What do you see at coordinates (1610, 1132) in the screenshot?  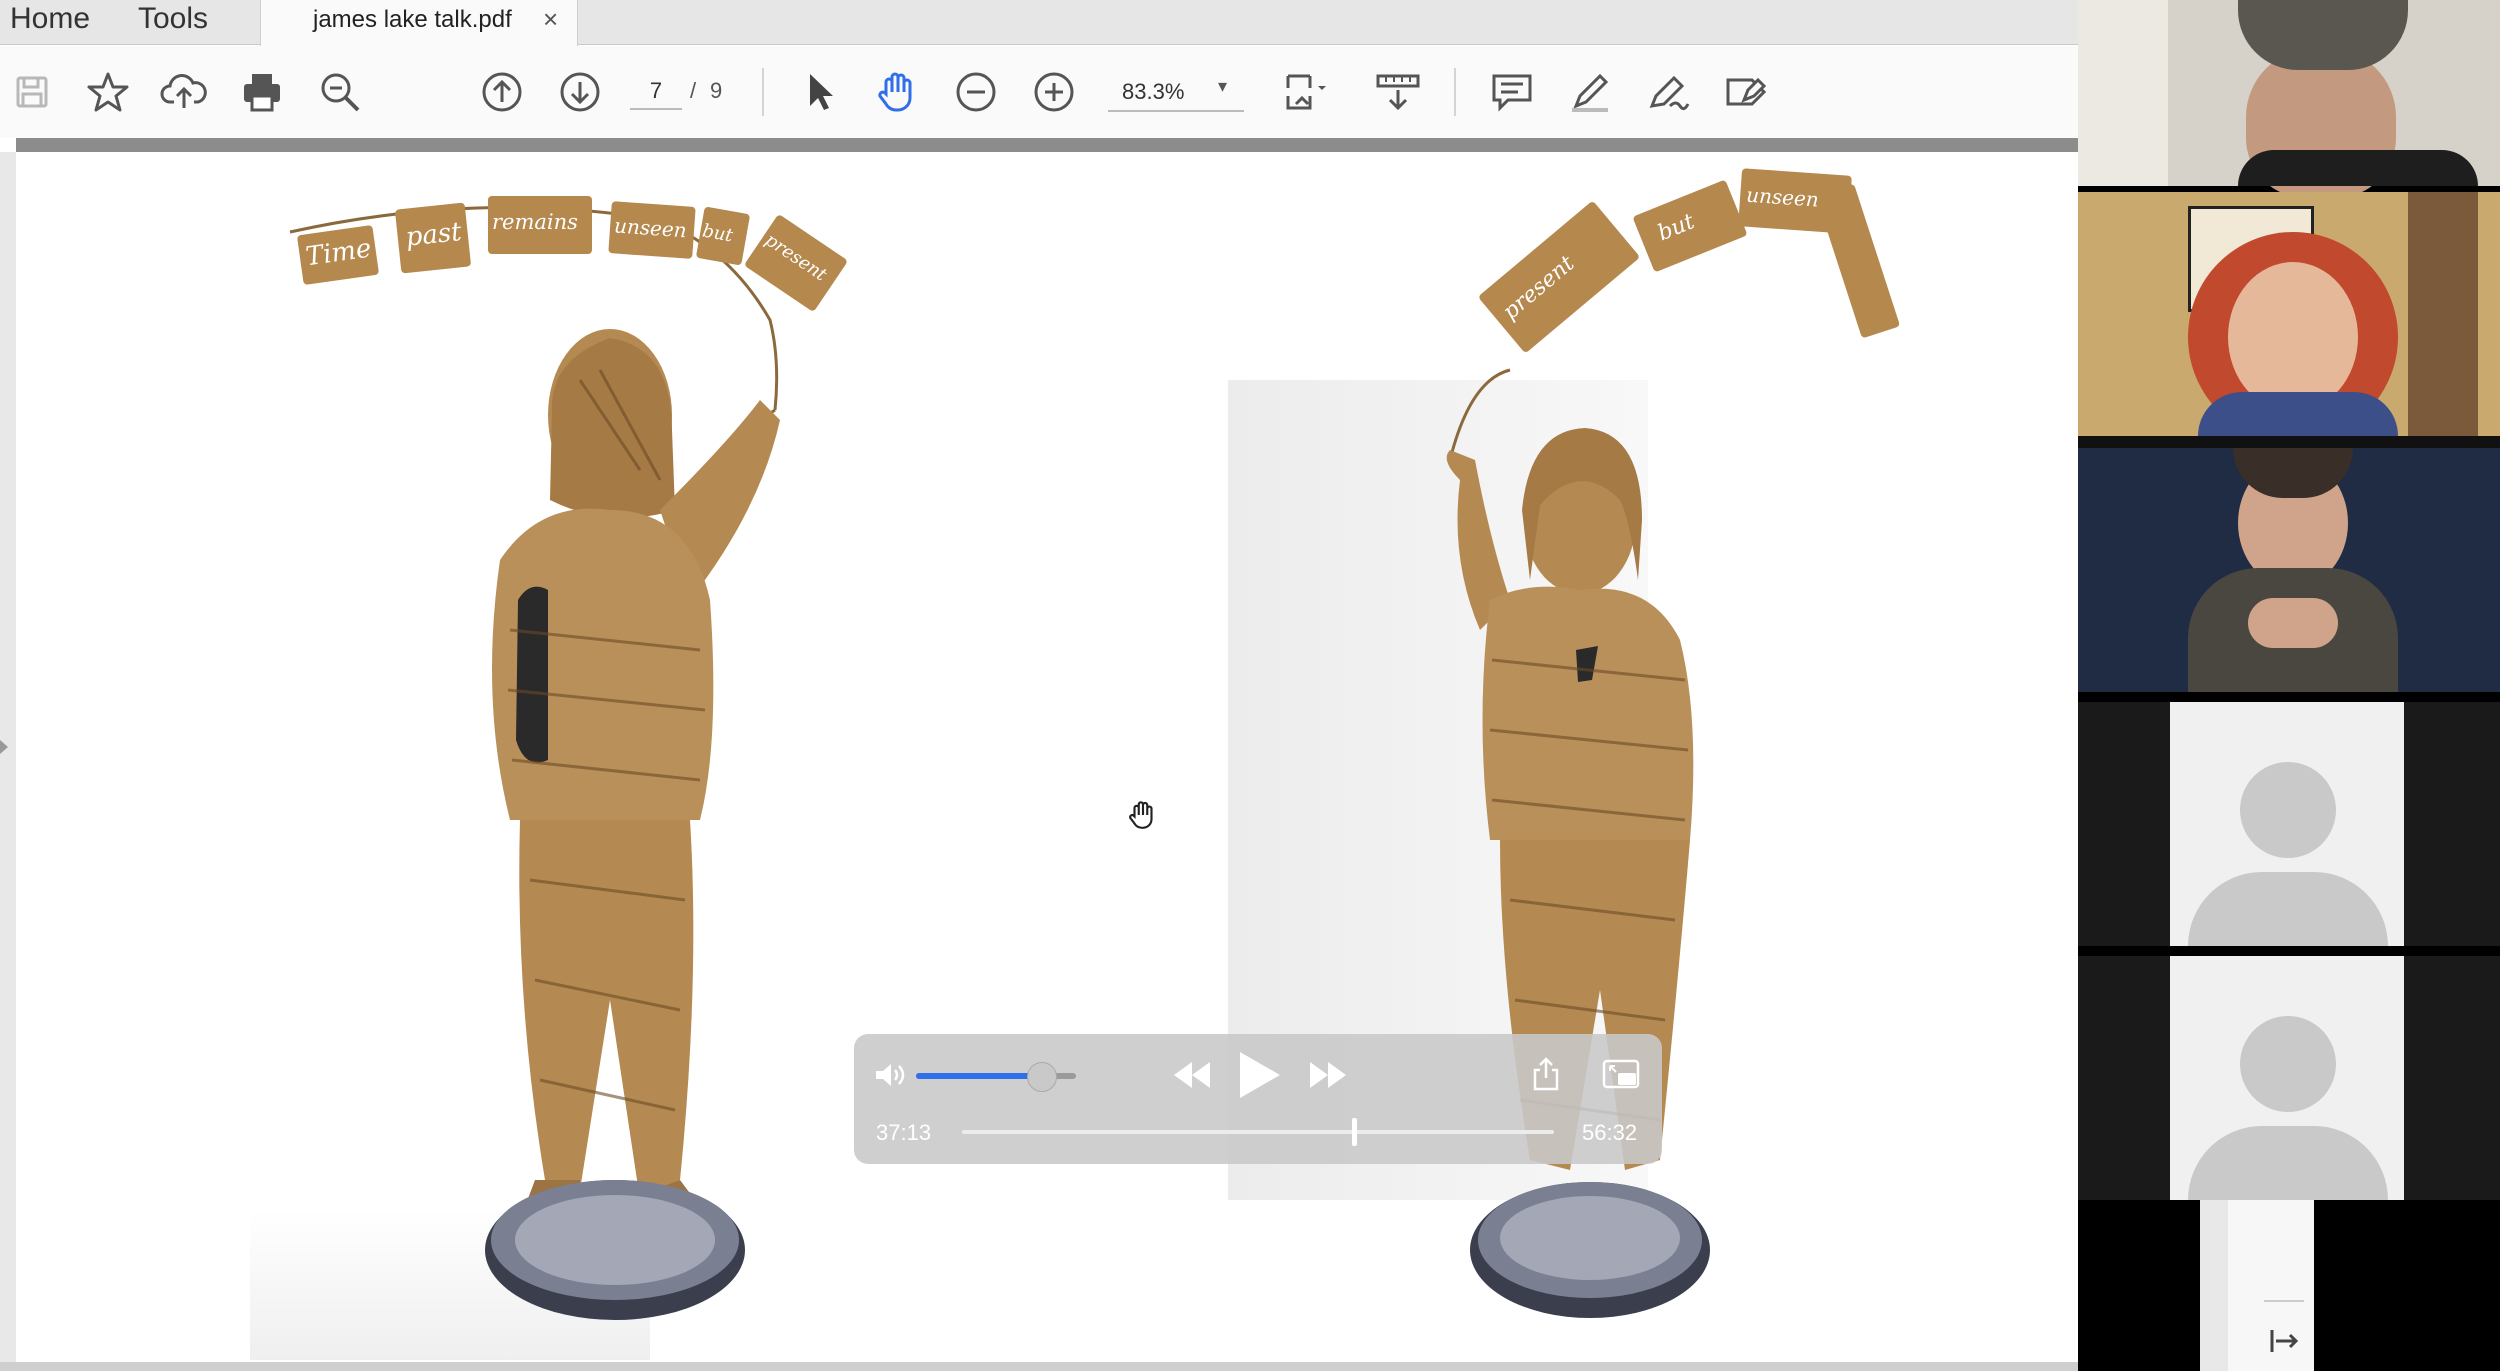 I see `time-duration: 56:32` at bounding box center [1610, 1132].